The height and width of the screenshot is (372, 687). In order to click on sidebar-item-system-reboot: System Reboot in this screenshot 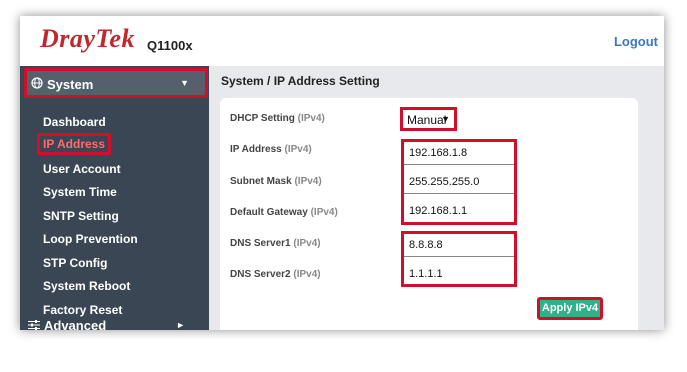, I will do `click(86, 286)`.